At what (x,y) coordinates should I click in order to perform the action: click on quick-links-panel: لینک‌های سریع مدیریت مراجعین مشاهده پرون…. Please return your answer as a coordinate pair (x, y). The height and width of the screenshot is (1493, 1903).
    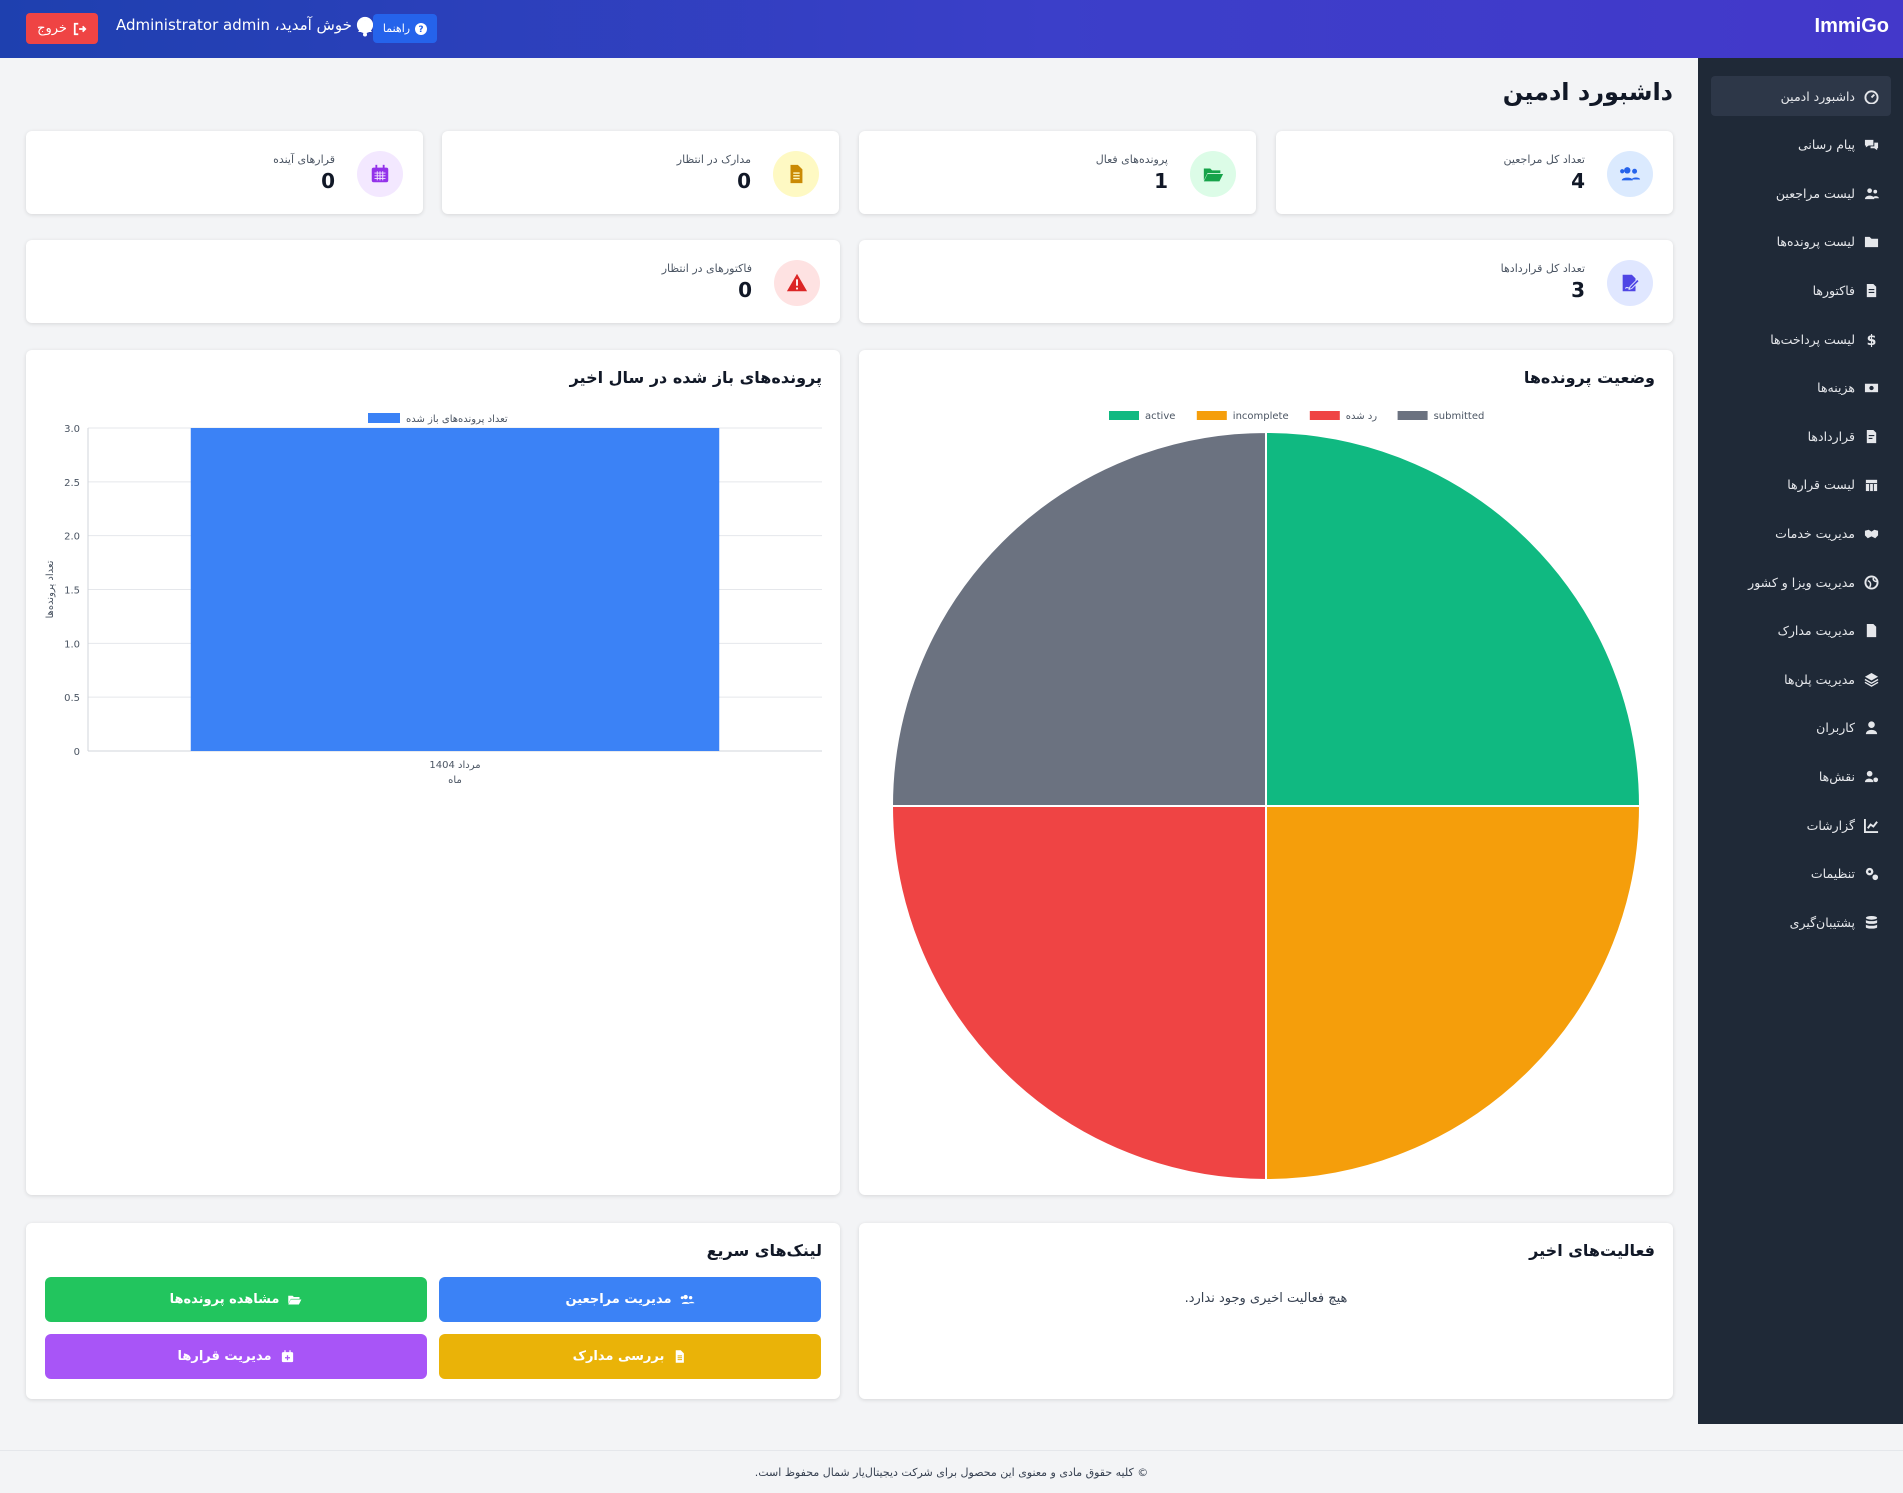
    Looking at the image, I should click on (433, 1311).